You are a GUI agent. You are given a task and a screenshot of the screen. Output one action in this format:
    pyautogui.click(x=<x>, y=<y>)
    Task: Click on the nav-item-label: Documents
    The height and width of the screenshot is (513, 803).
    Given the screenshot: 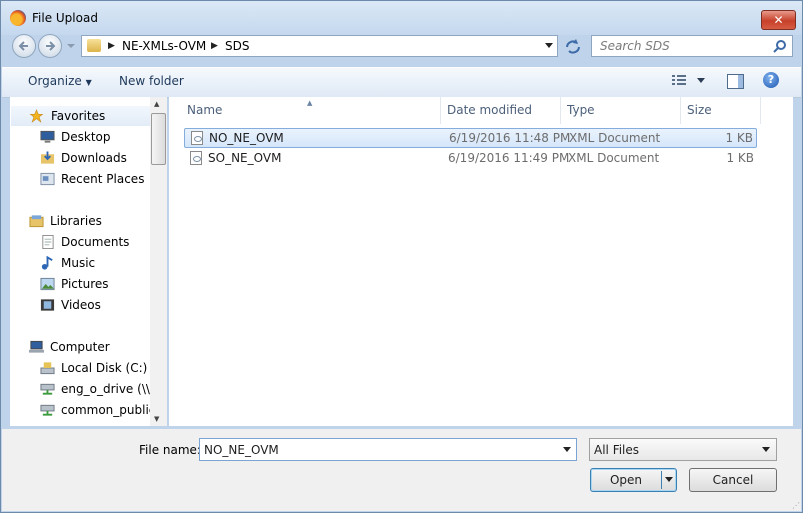 What is the action you would take?
    pyautogui.click(x=95, y=242)
    